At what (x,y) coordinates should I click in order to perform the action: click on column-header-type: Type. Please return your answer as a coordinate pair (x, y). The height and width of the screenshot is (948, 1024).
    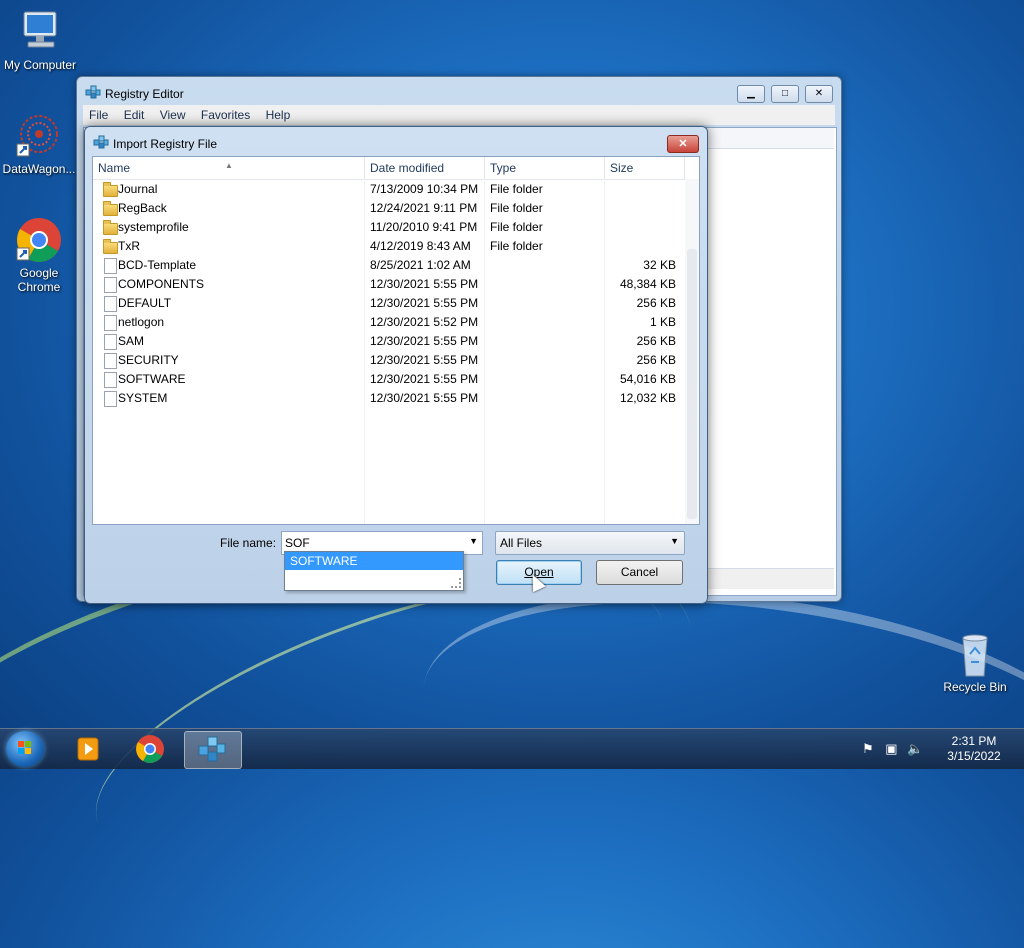
    Looking at the image, I should click on (545, 168).